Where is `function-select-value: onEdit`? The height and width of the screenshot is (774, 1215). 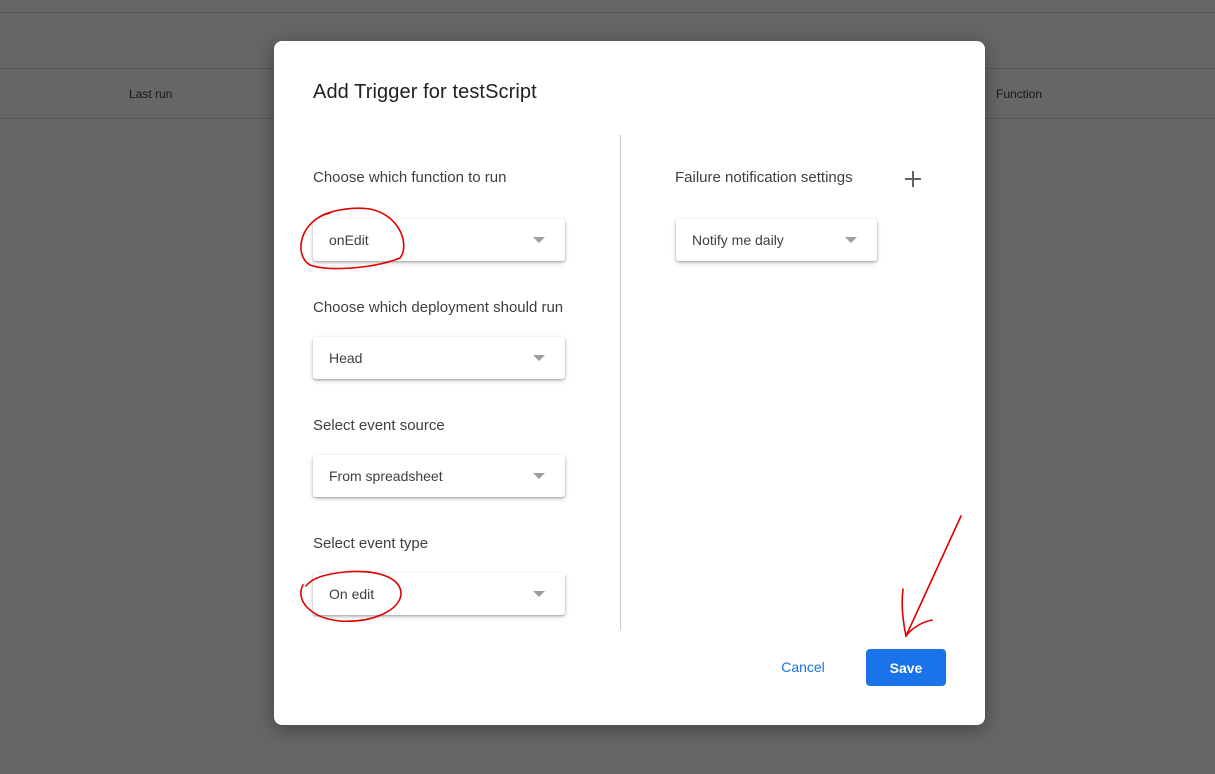 function-select-value: onEdit is located at coordinates (349, 240).